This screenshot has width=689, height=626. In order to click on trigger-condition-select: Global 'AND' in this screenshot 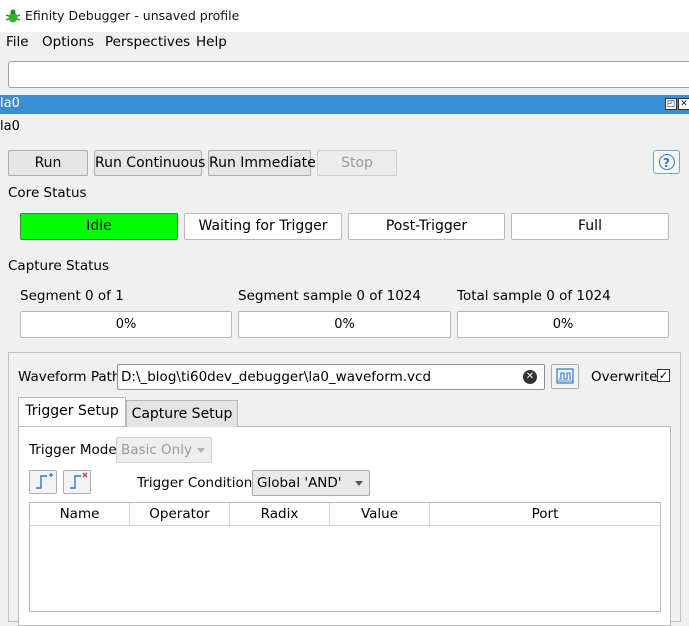, I will do `click(311, 483)`.